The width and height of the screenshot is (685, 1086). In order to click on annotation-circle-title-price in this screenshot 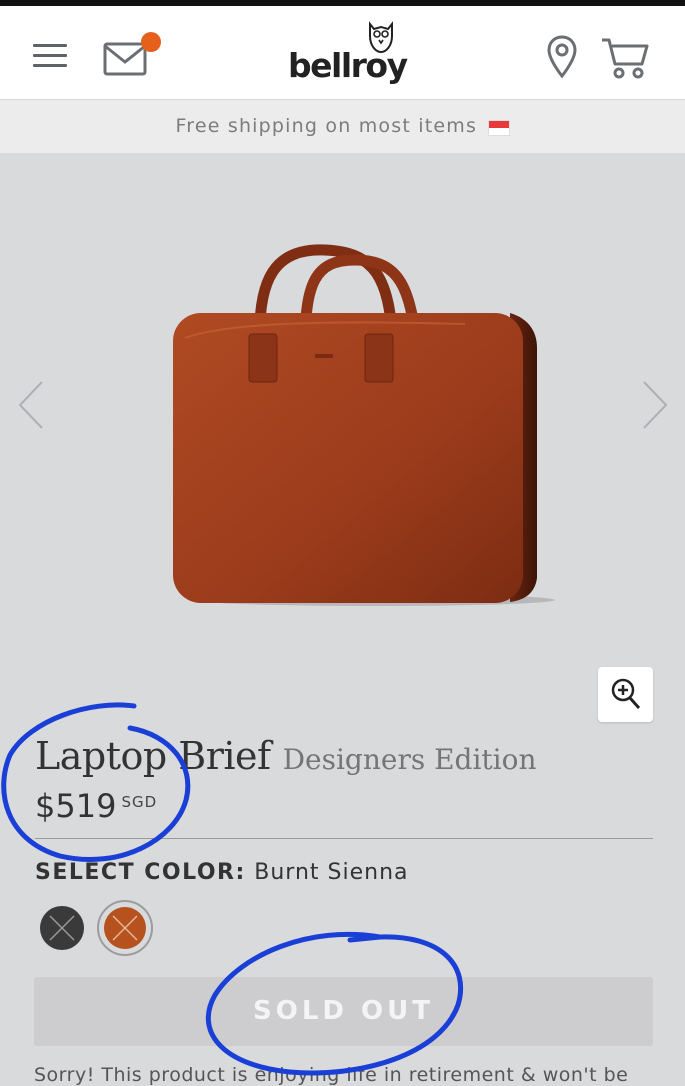, I will do `click(96, 782)`.